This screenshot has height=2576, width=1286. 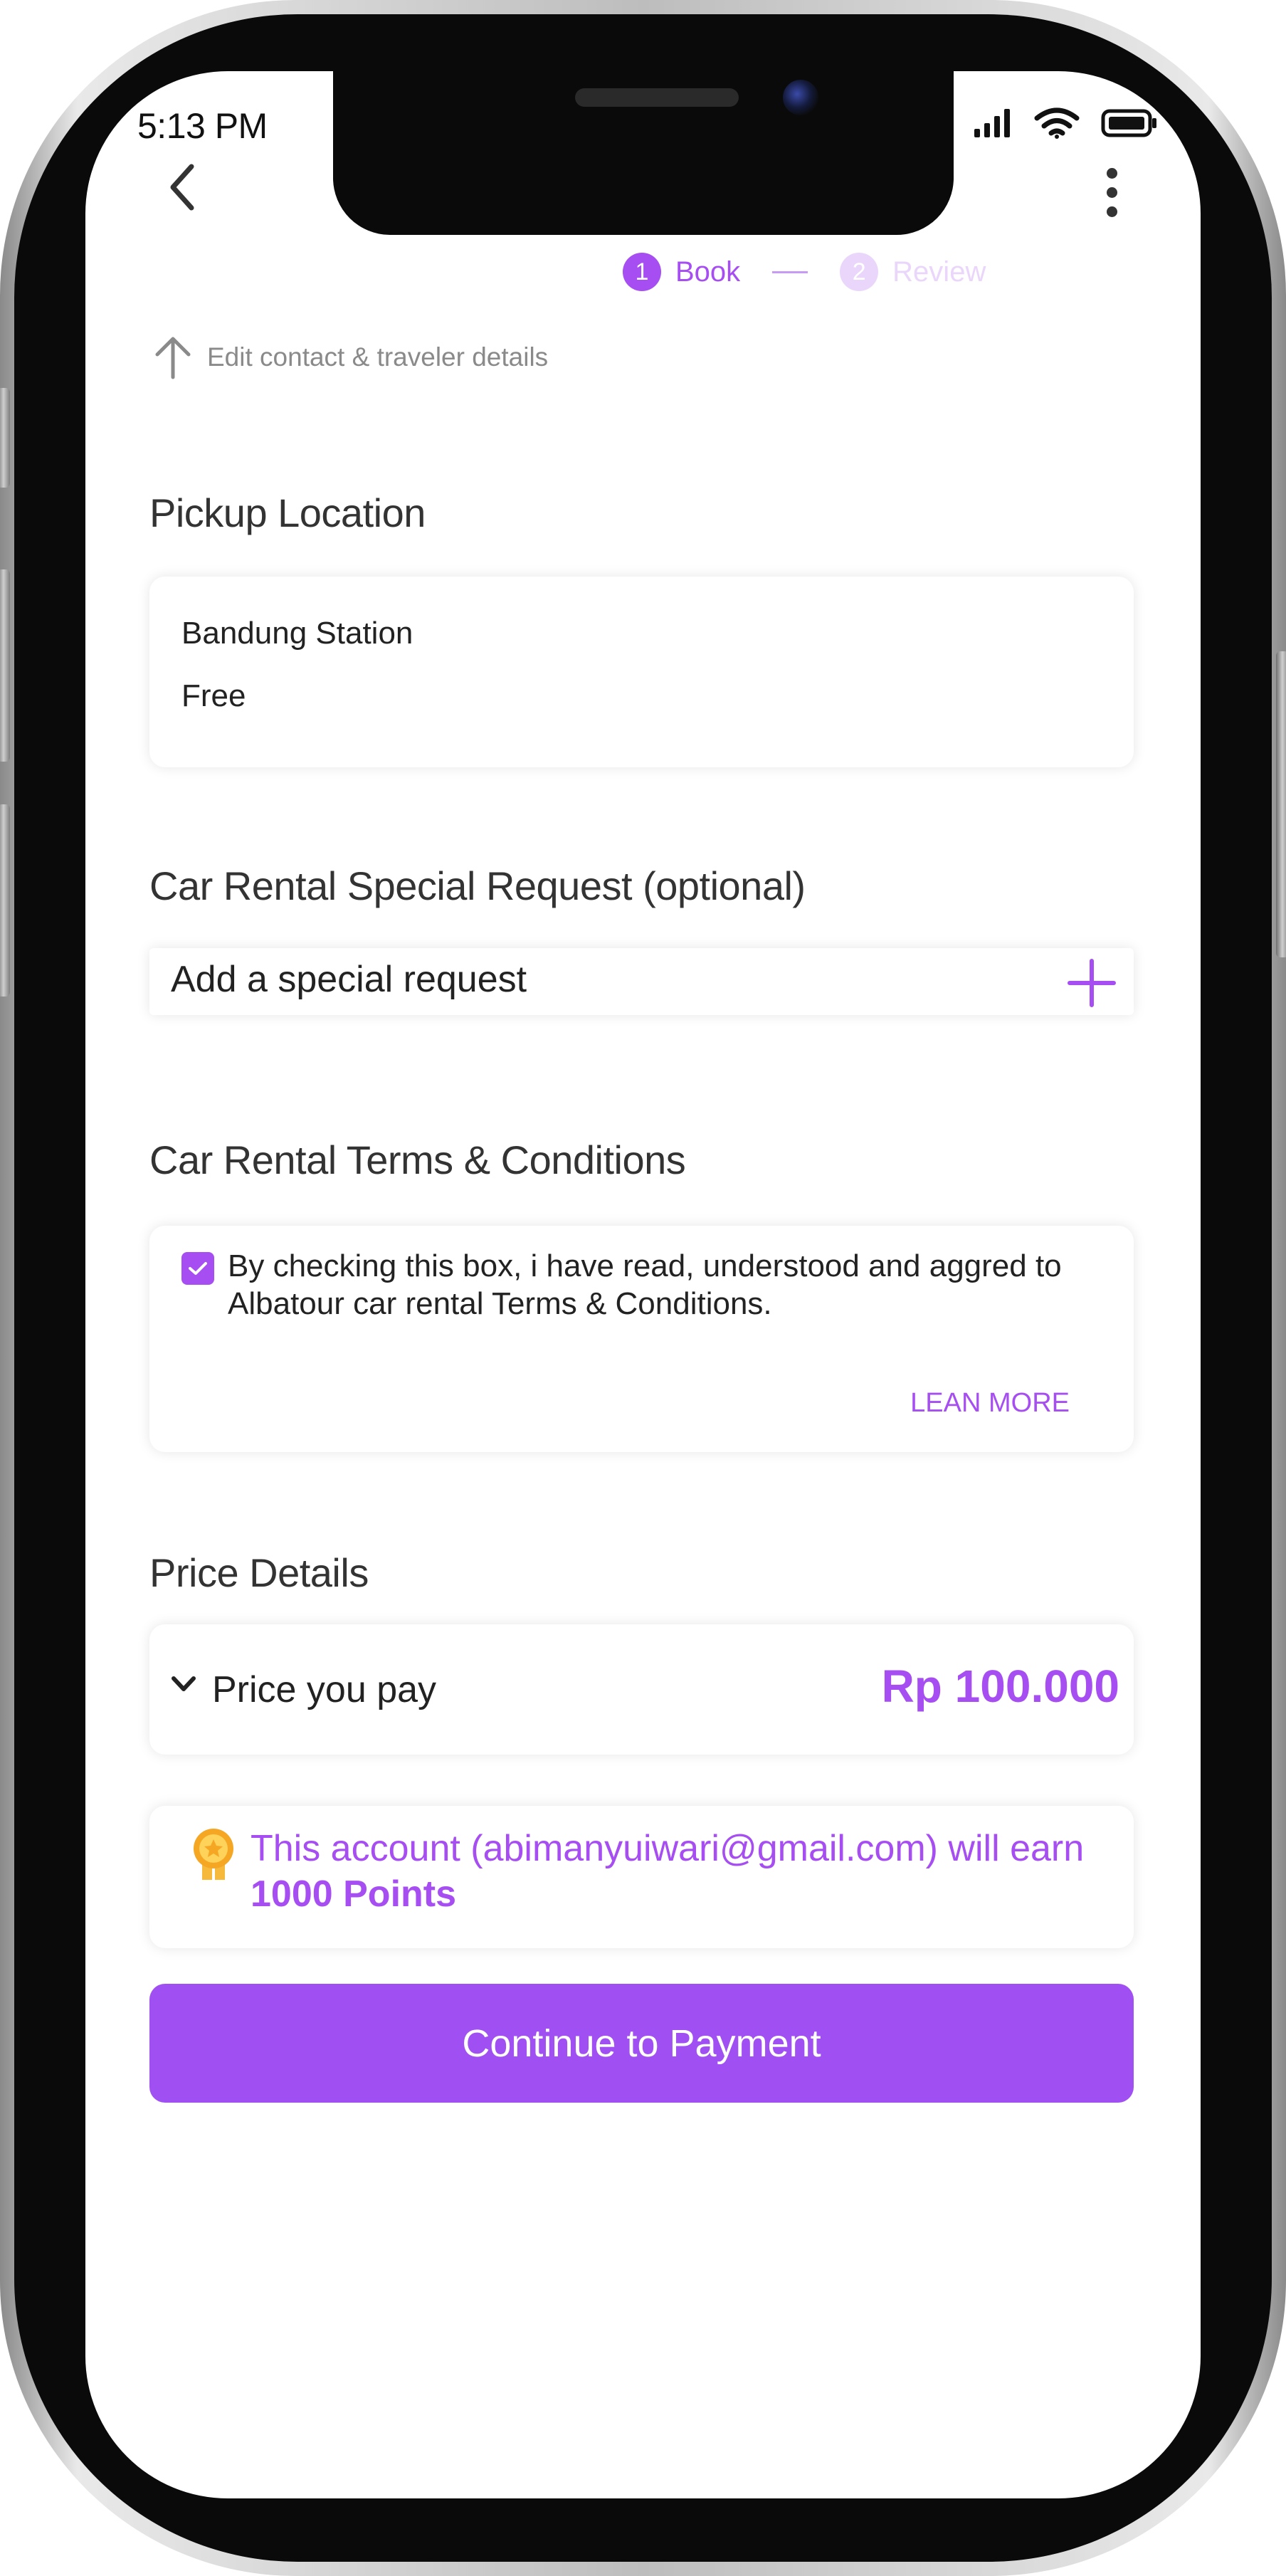 I want to click on step-number: 1, so click(x=642, y=272).